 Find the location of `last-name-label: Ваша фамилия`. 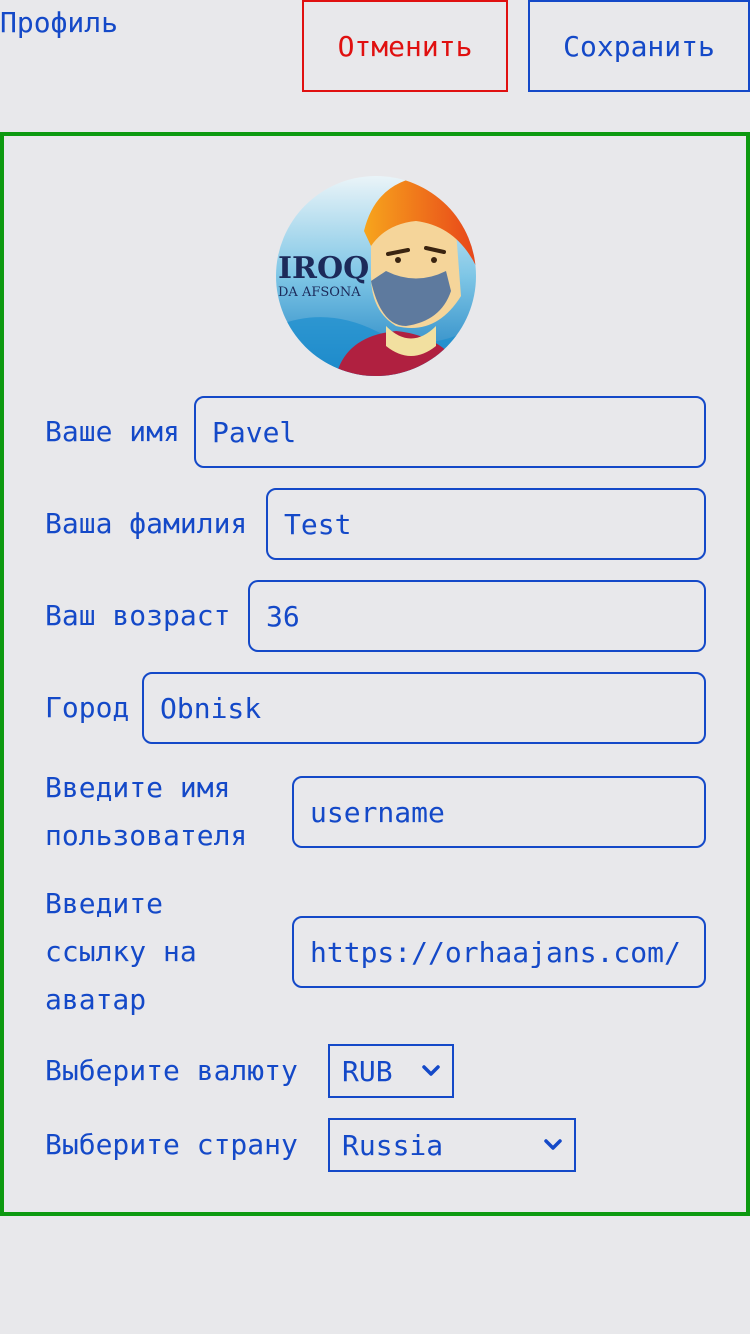

last-name-label: Ваша фамилия is located at coordinates (146, 523).